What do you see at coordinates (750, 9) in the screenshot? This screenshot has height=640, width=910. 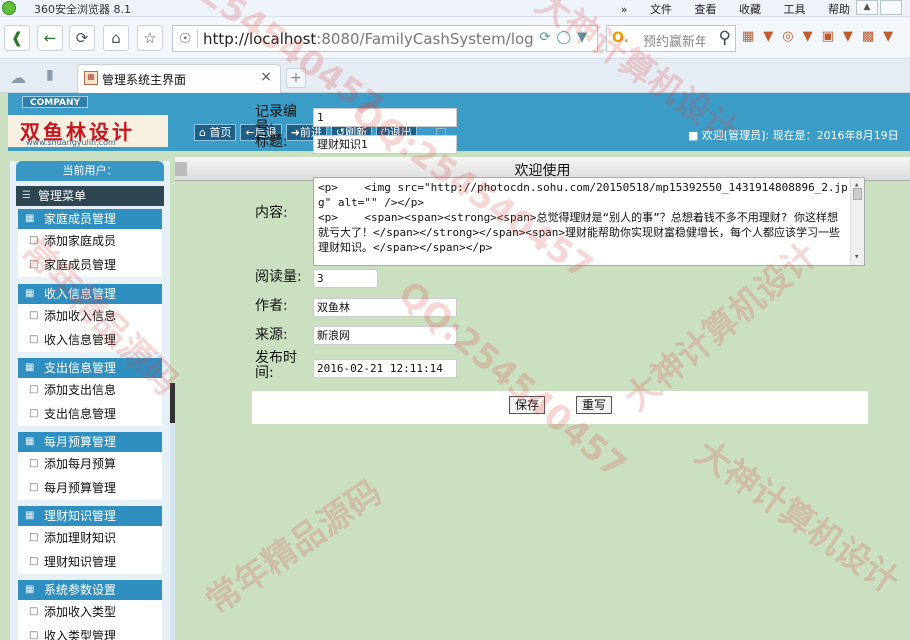 I see `menu-favorites: 收藏` at bounding box center [750, 9].